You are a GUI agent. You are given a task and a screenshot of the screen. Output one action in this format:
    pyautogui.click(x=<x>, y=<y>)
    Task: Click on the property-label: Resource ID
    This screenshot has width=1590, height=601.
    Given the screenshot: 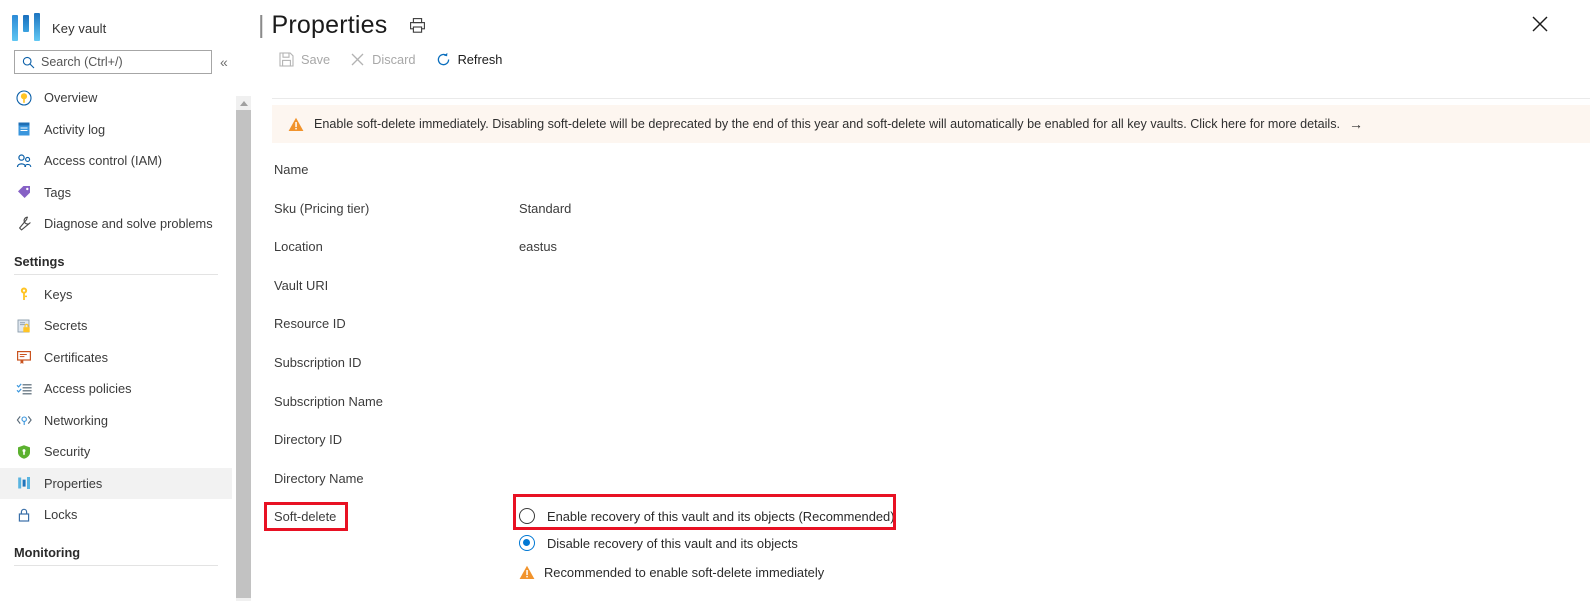 What is the action you would take?
    pyautogui.click(x=310, y=324)
    